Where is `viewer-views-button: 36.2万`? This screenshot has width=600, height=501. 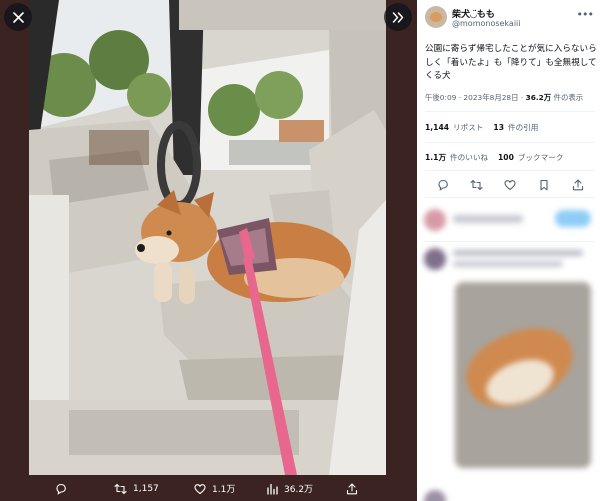
viewer-views-button: 36.2万 is located at coordinates (289, 488).